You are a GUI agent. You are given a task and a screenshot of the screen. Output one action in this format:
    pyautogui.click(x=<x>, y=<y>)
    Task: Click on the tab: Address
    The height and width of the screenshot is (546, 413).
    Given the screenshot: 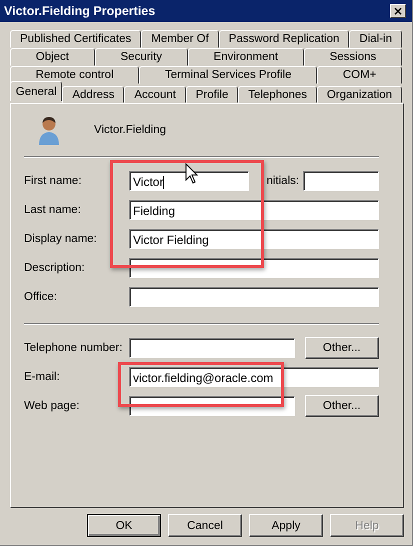 What is the action you would take?
    pyautogui.click(x=93, y=94)
    